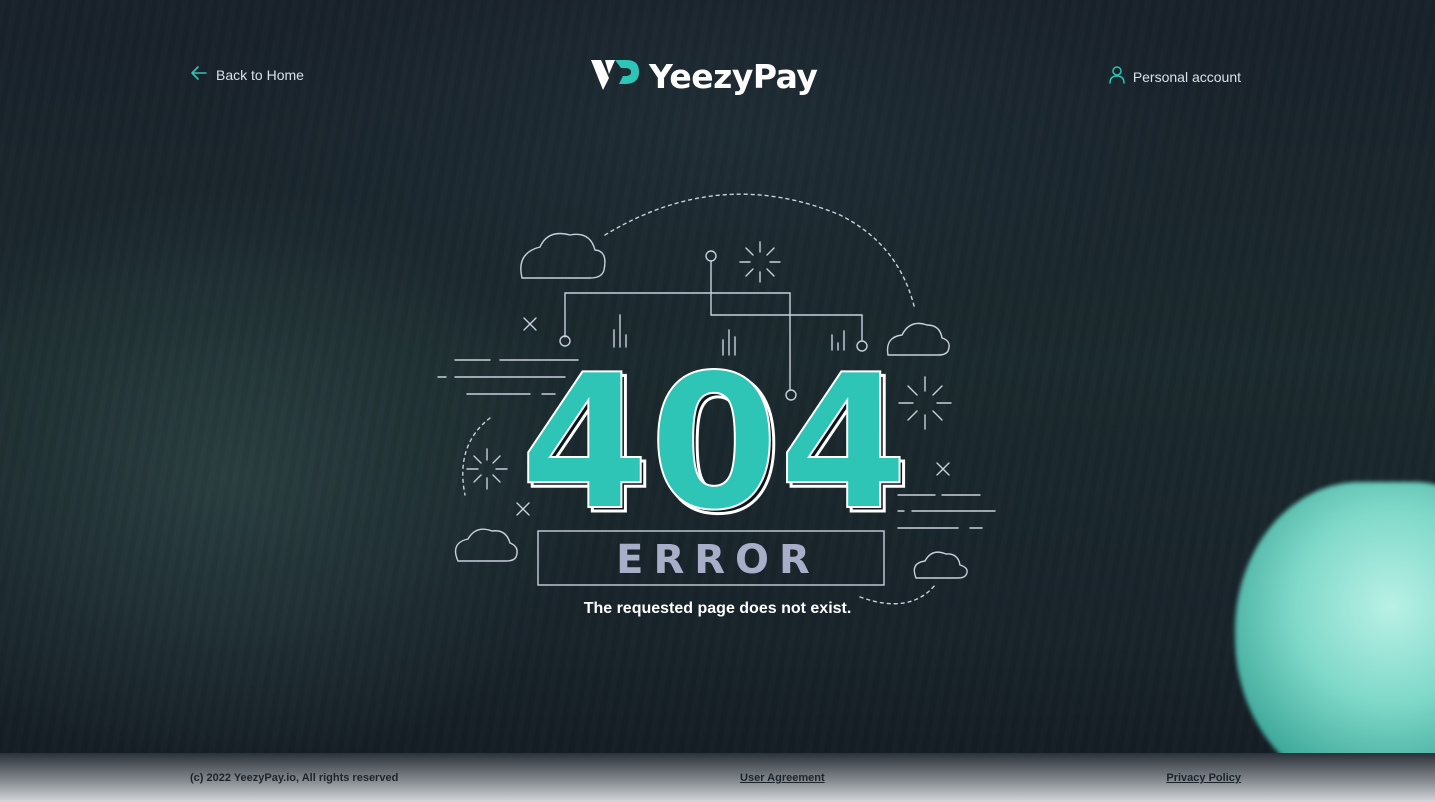  I want to click on yeezypay-logo-icon, so click(615, 76).